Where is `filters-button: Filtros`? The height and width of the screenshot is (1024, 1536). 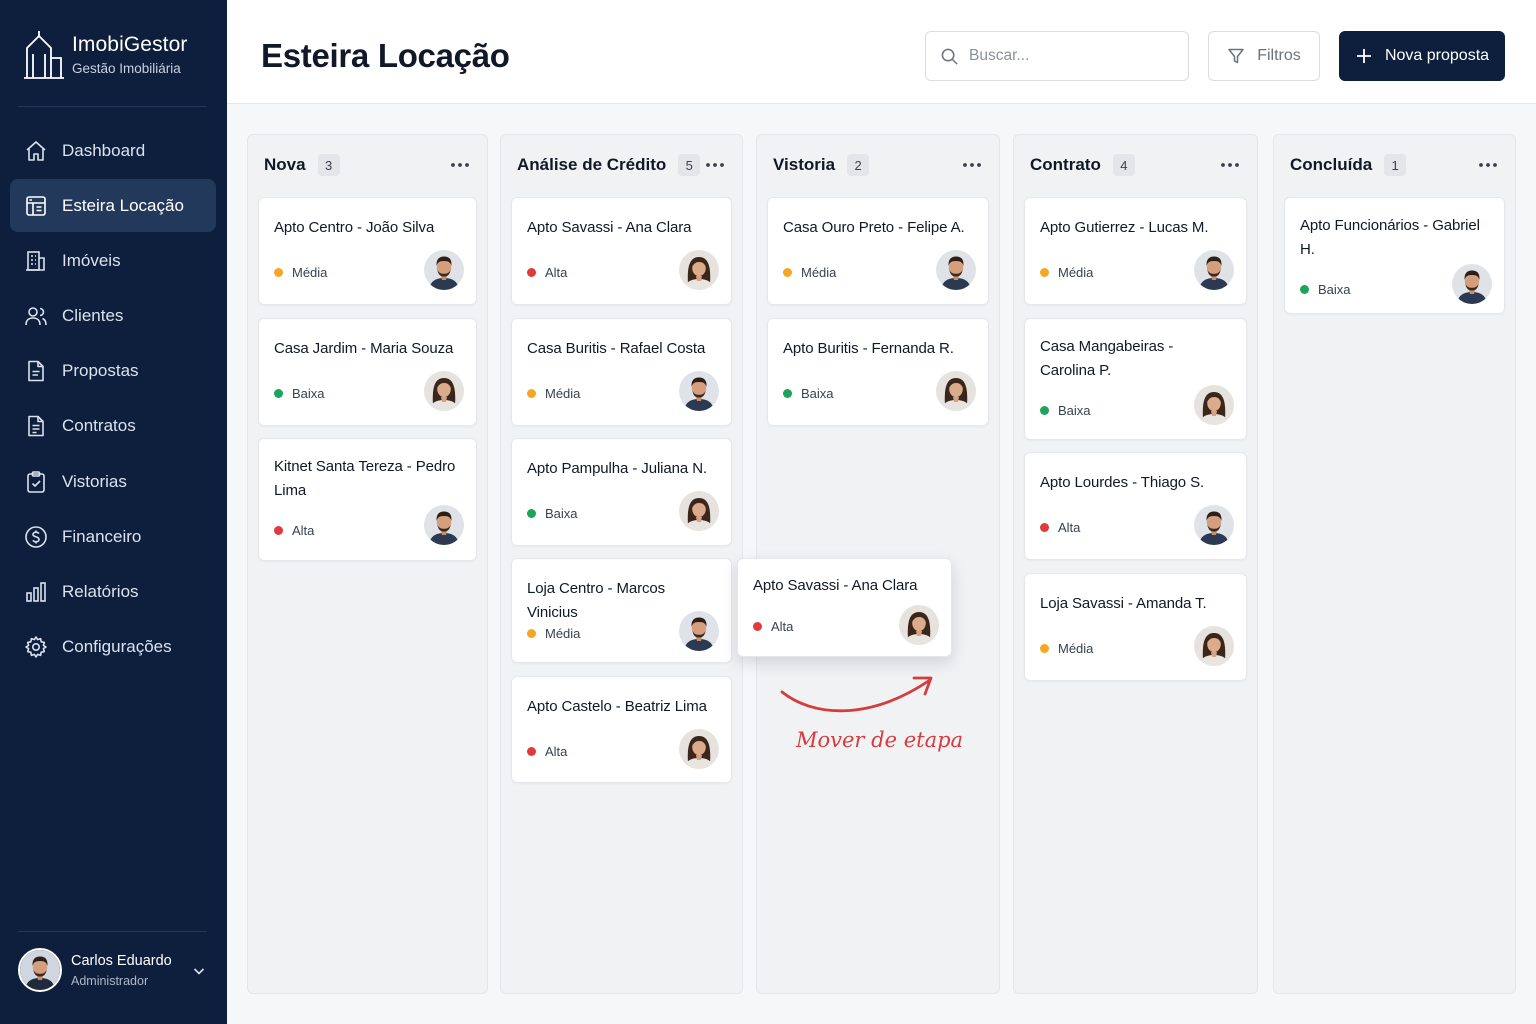 filters-button: Filtros is located at coordinates (1264, 56).